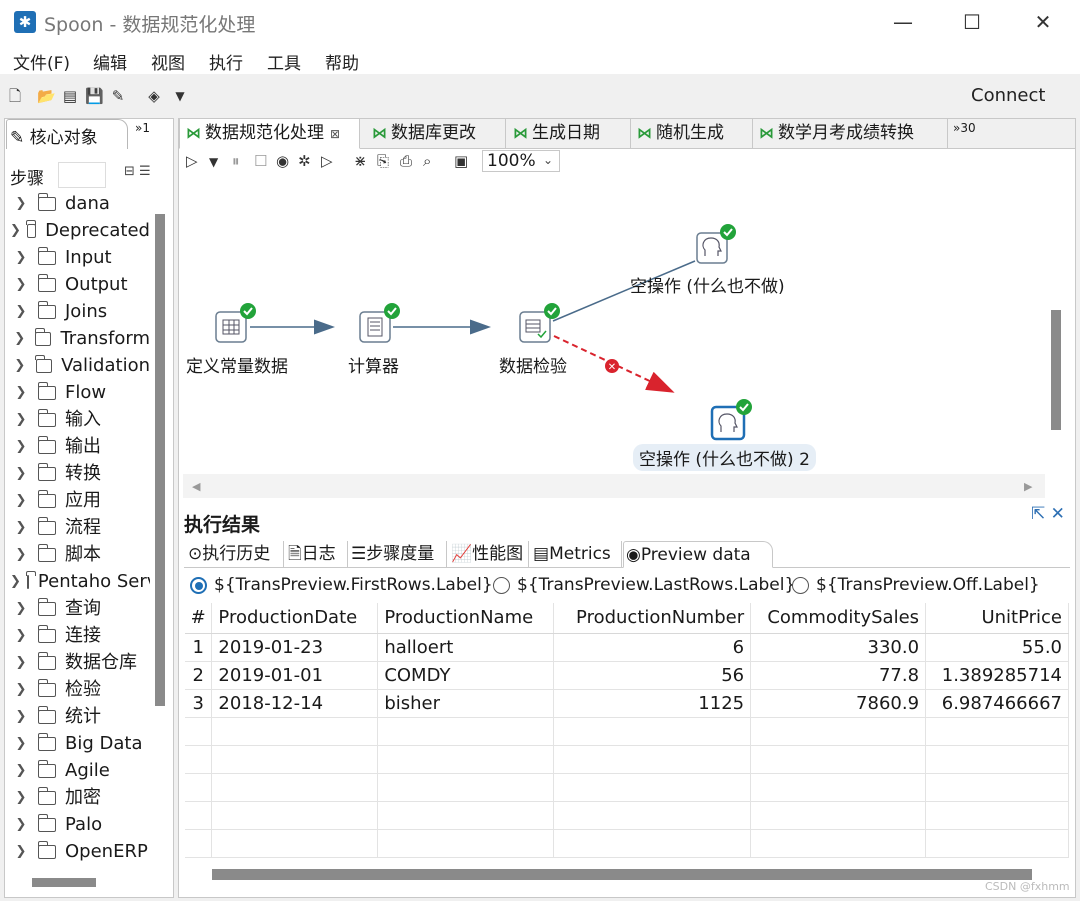 The height and width of the screenshot is (901, 1080). I want to click on tree-item: ❯ 统计, so click(80, 716).